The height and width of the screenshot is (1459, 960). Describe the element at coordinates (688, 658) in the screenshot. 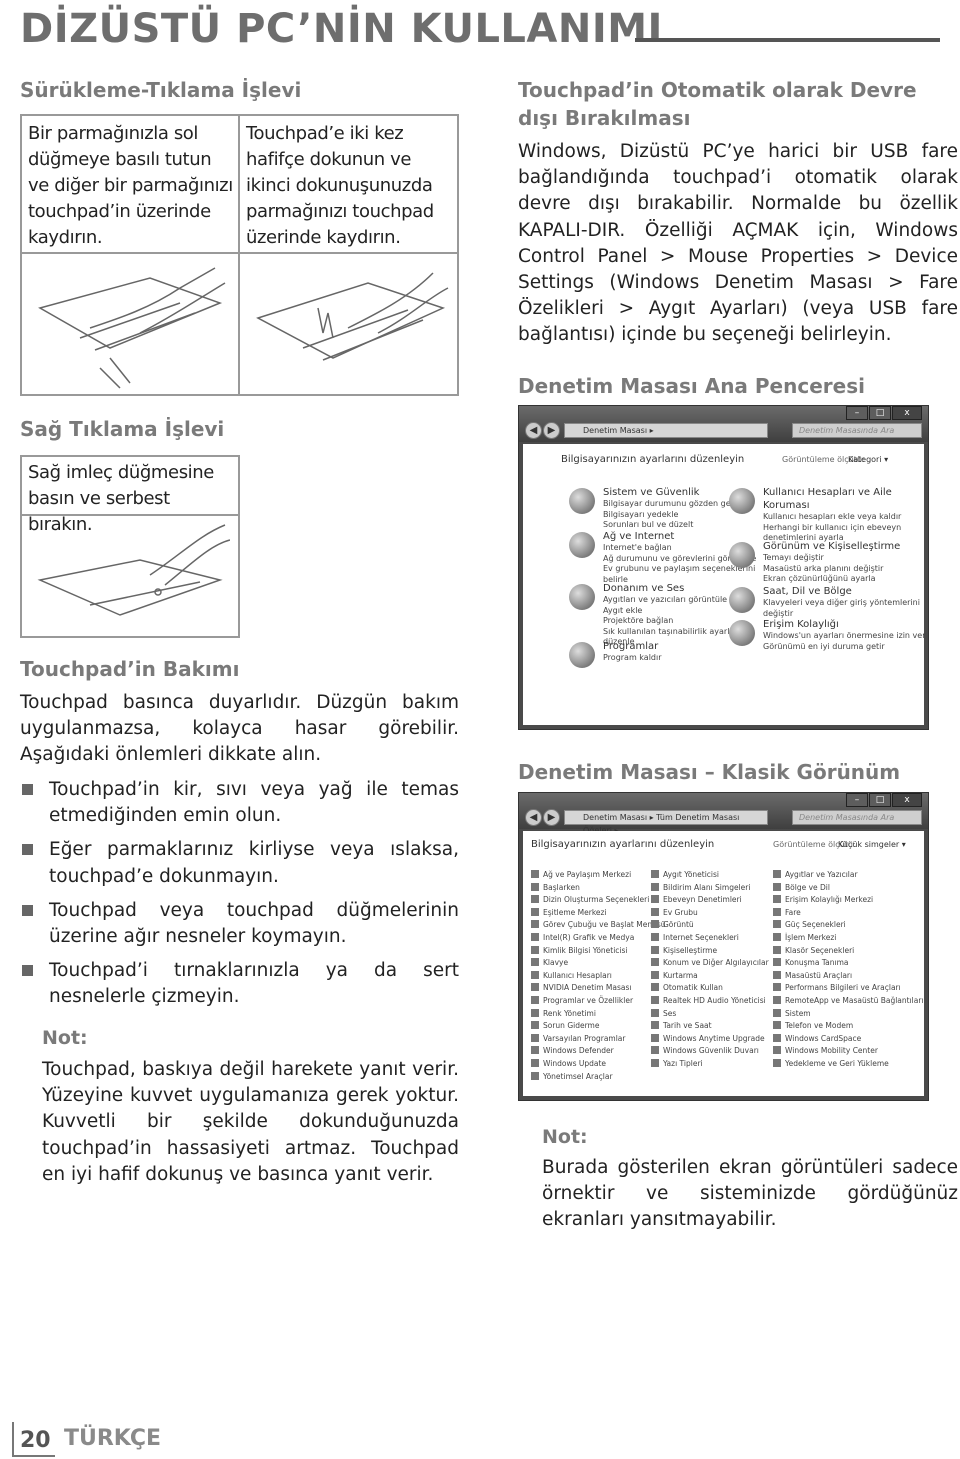

I see `category-link: Program kaldır` at that location.